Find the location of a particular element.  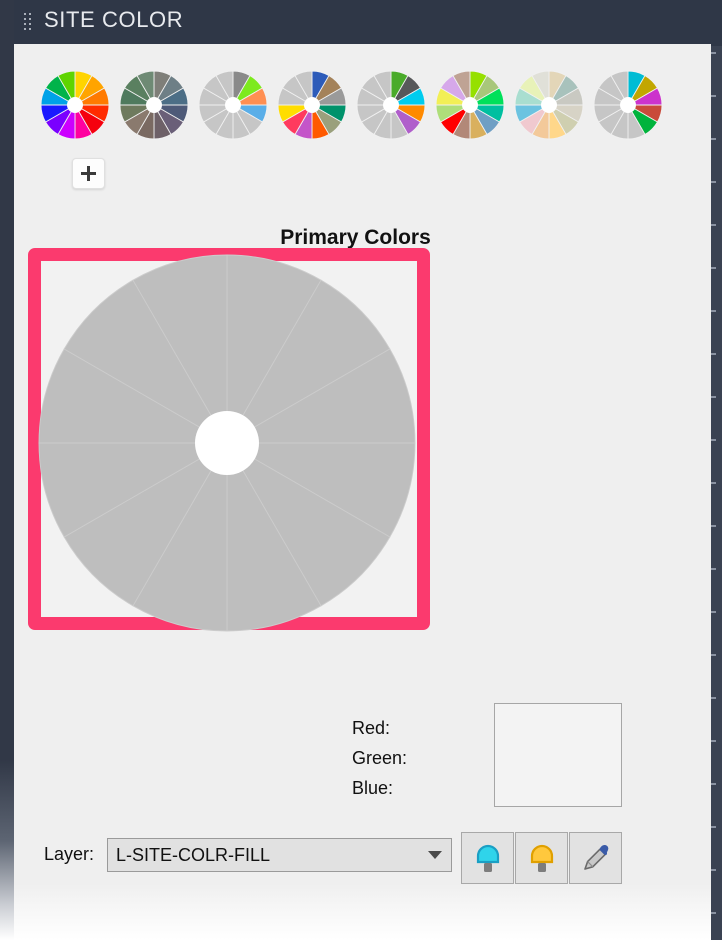

palette-swatch-row is located at coordinates (360, 111).